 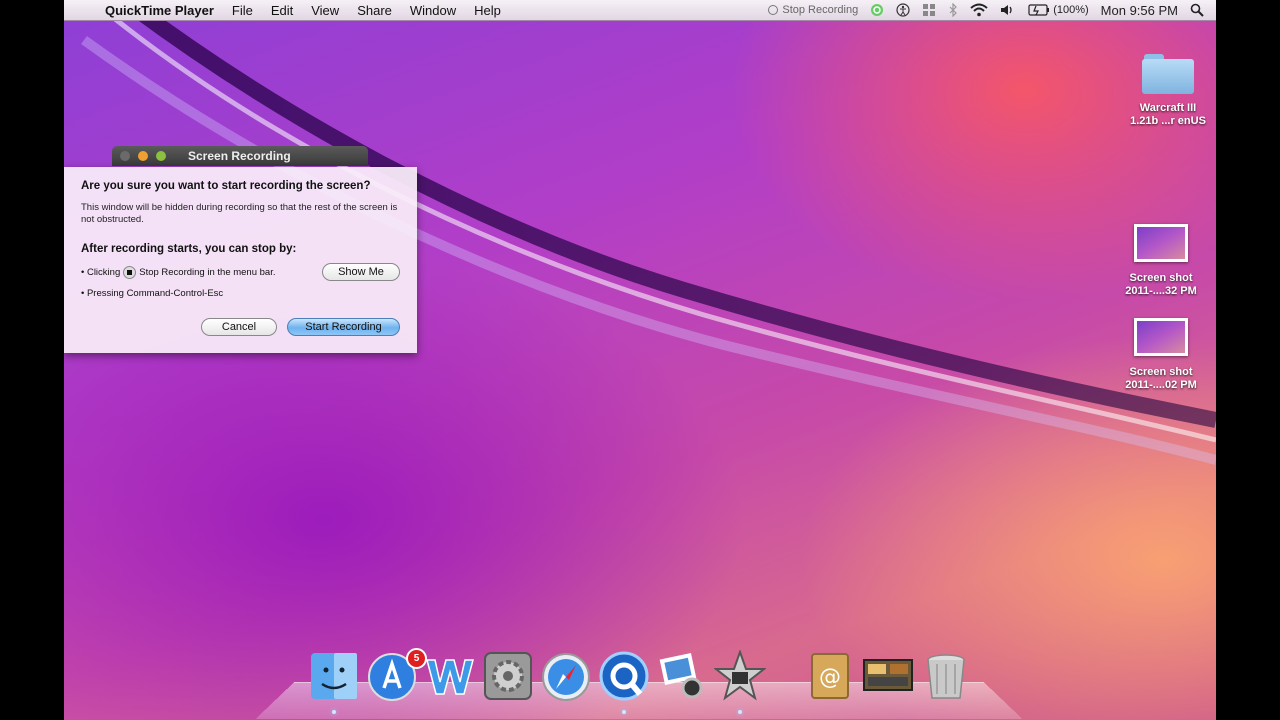 What do you see at coordinates (334, 676) in the screenshot?
I see `dock-finder-icon` at bounding box center [334, 676].